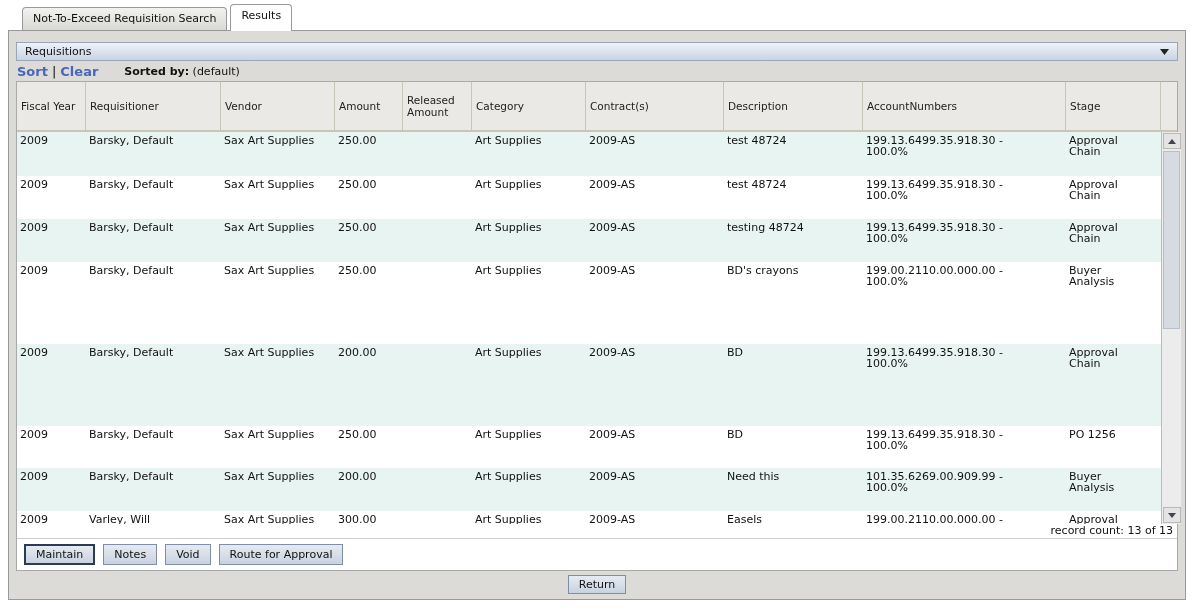  Describe the element at coordinates (130, 554) in the screenshot. I see `action-button: Notes` at that location.